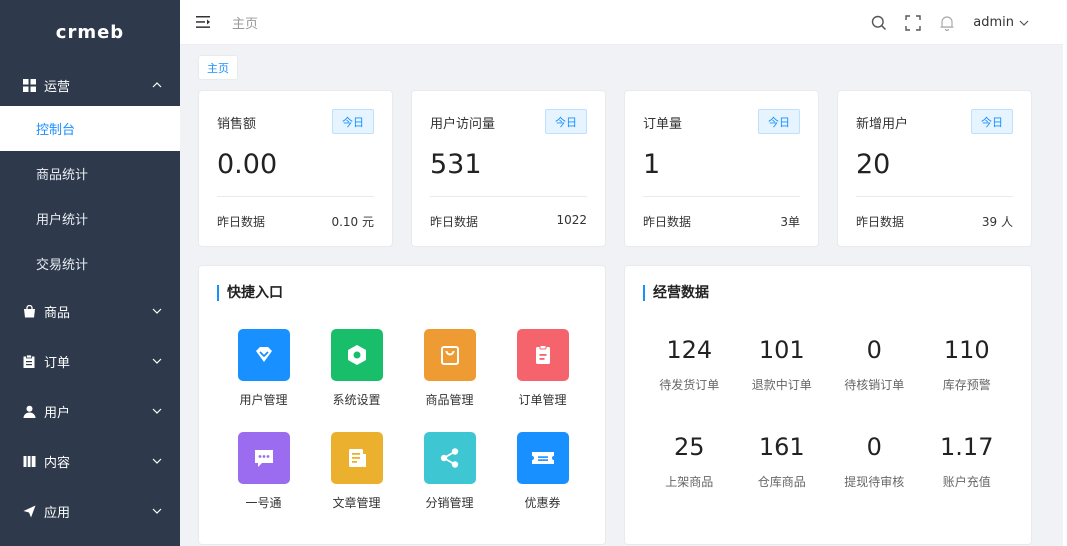 The height and width of the screenshot is (546, 1067). I want to click on menu-group-label: 订单, so click(57, 363).